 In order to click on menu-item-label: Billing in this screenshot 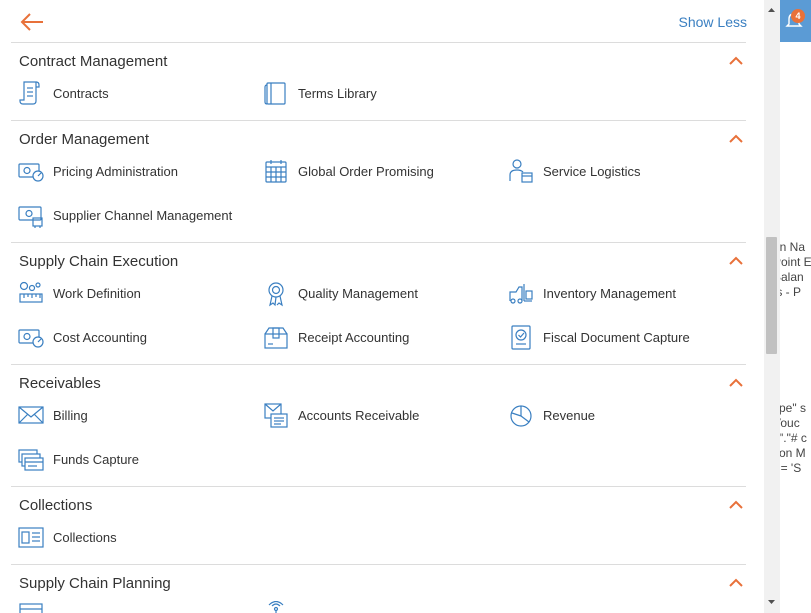, I will do `click(70, 415)`.